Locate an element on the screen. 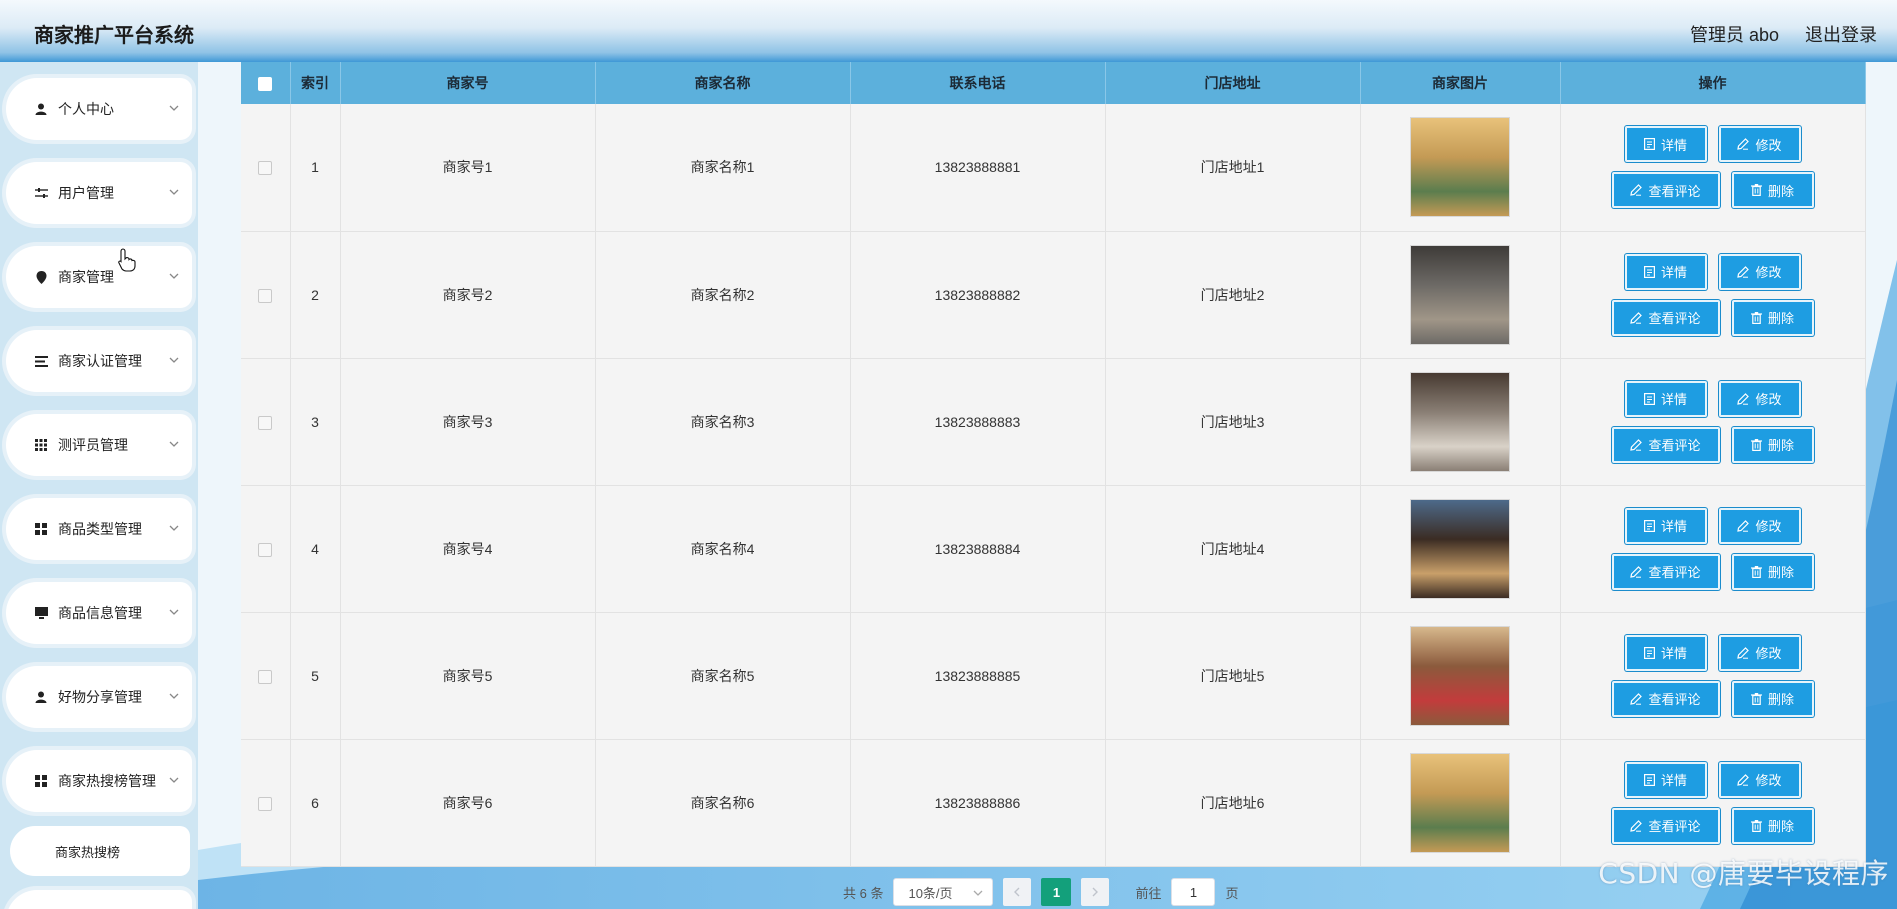 This screenshot has width=1897, height=909. grid-icon is located at coordinates (41, 445).